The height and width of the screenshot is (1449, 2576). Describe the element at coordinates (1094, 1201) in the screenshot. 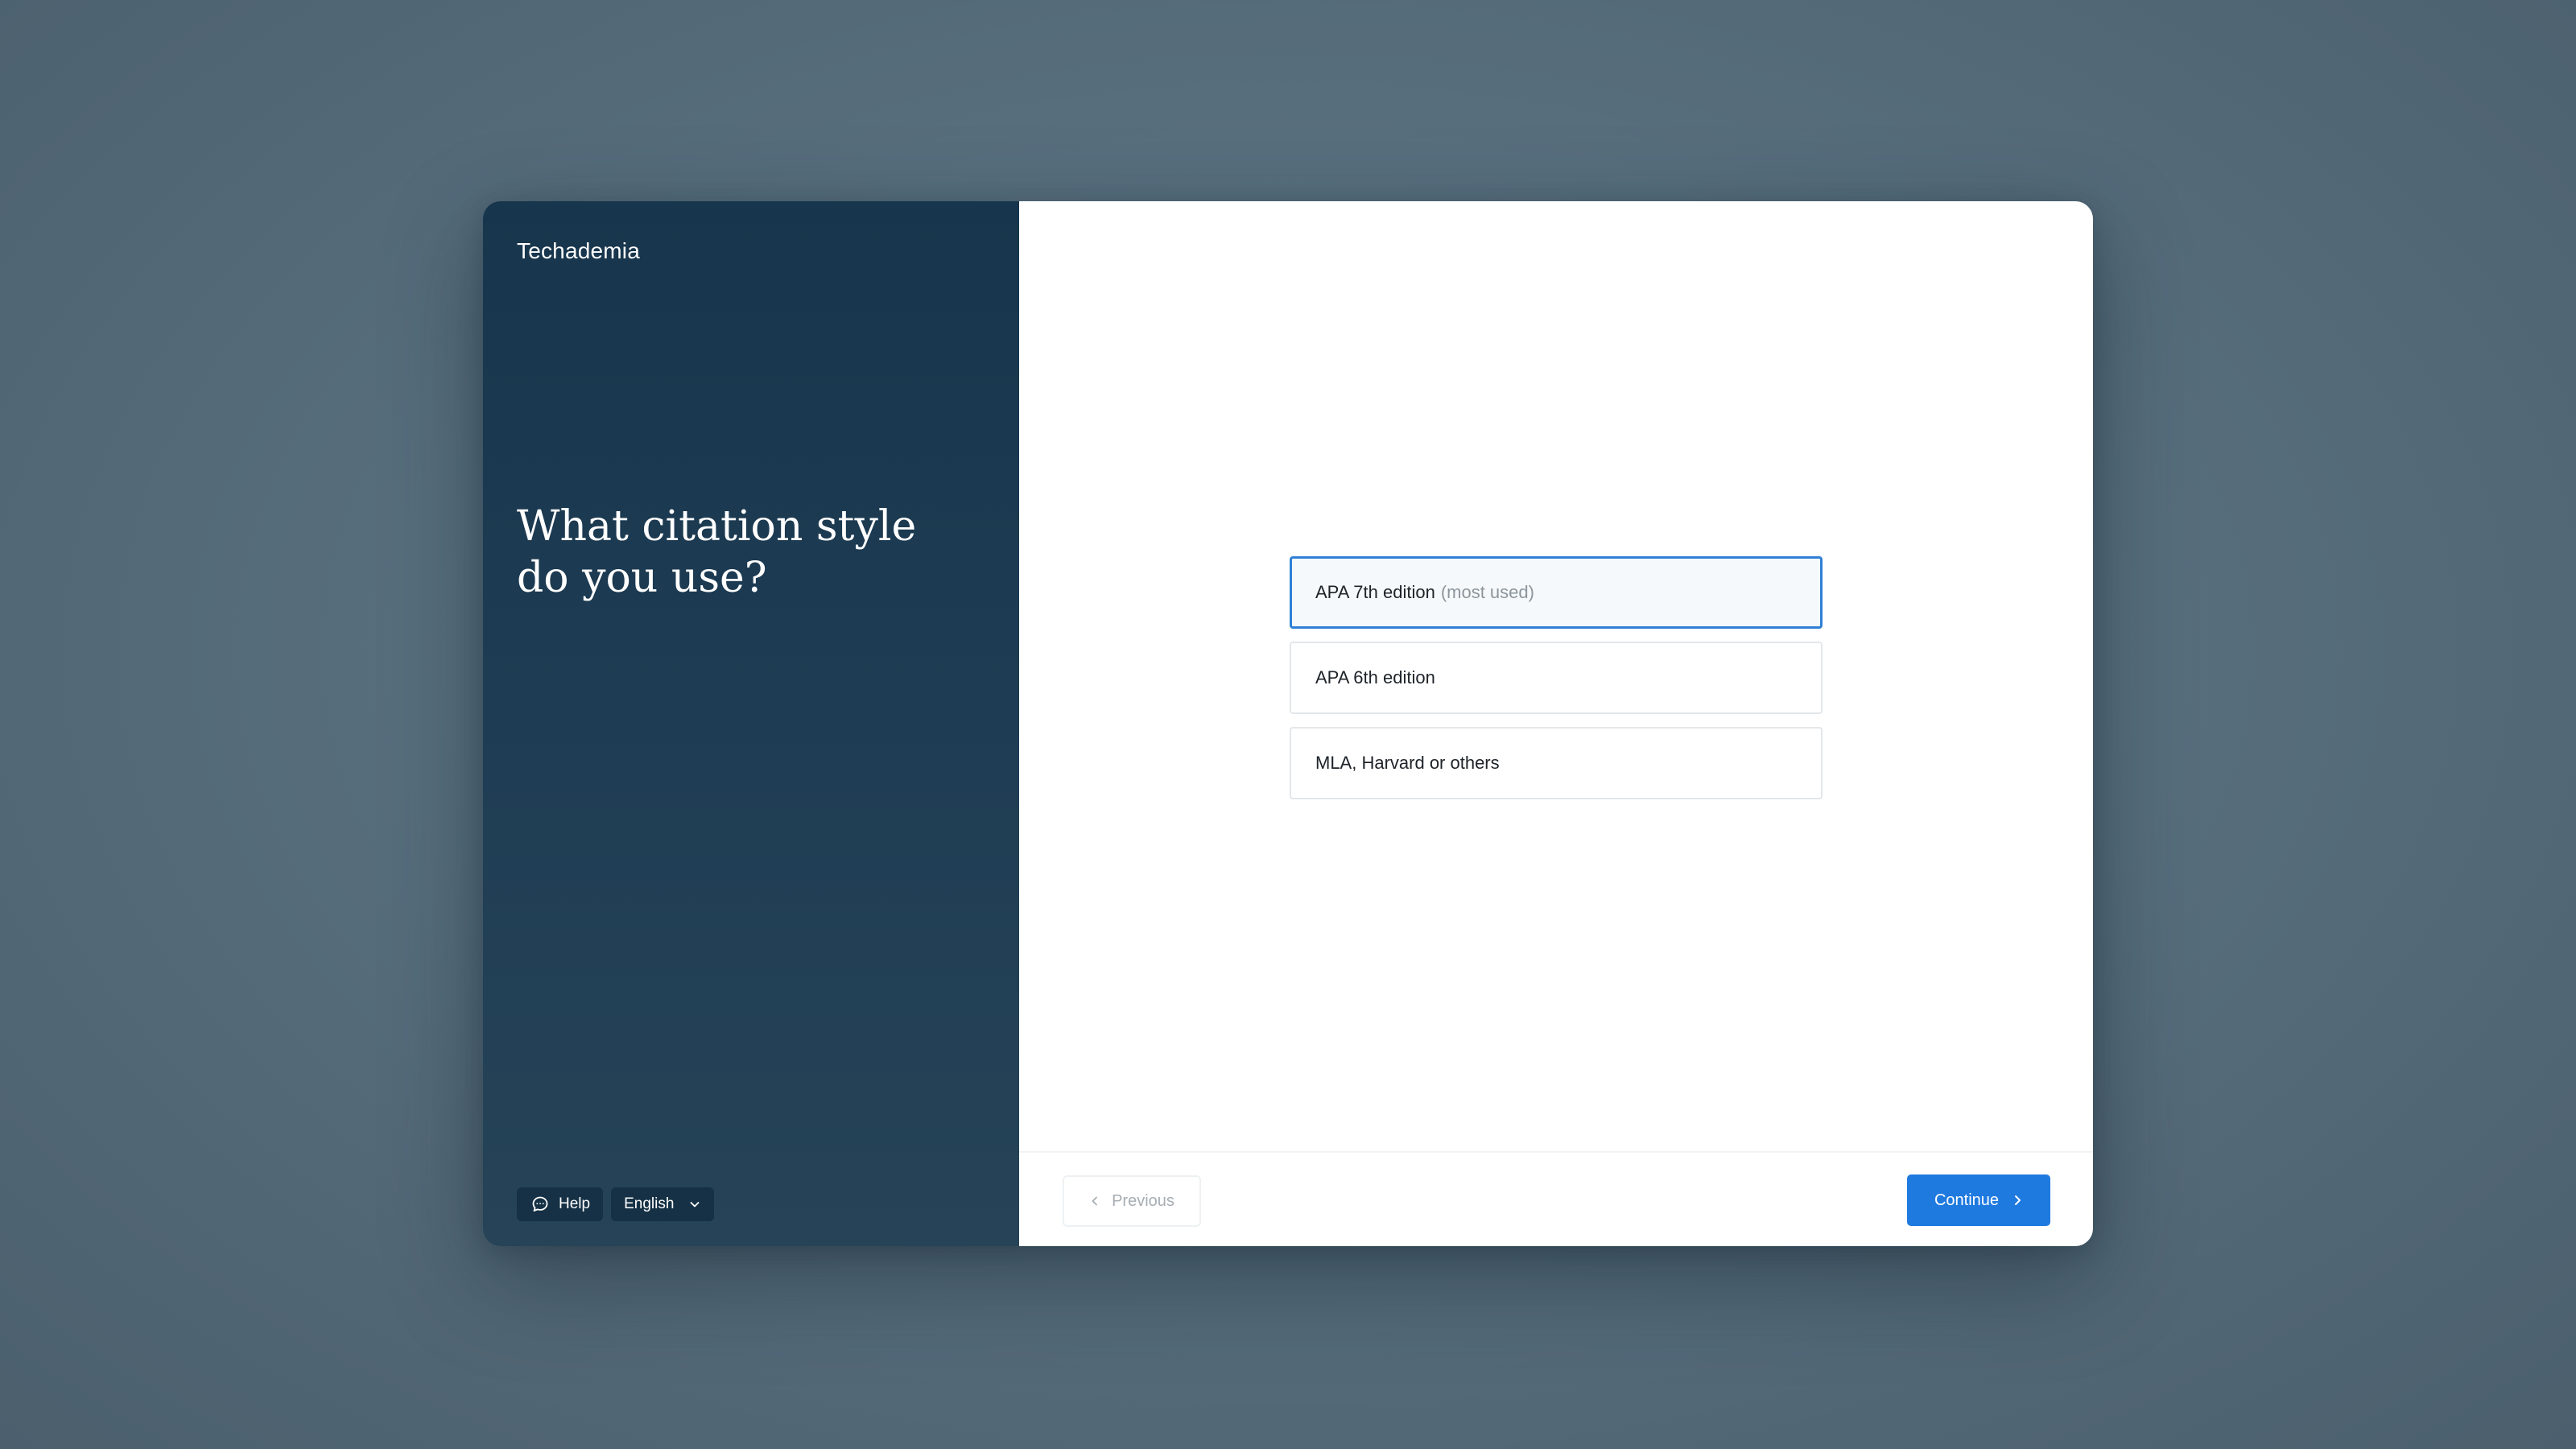

I see `chevron-left-icon` at that location.